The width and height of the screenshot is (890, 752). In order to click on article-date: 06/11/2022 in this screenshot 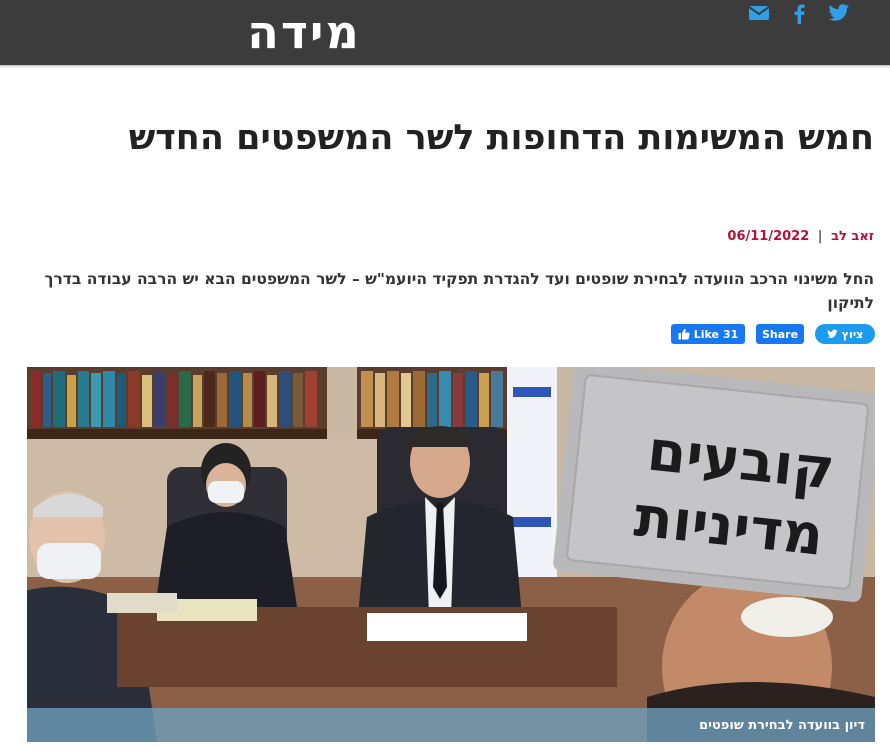, I will do `click(768, 236)`.